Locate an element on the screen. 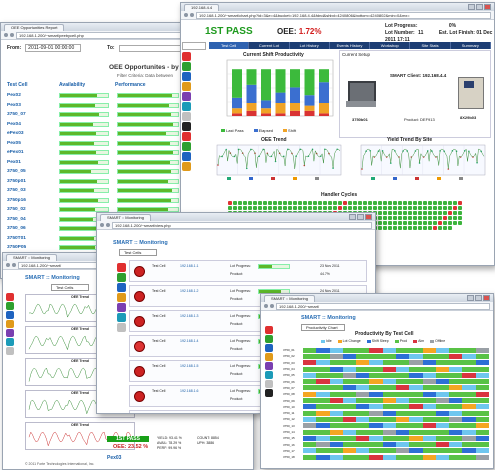 This screenshot has height=470, width=495. password-field is located at coordinates (194, 46).